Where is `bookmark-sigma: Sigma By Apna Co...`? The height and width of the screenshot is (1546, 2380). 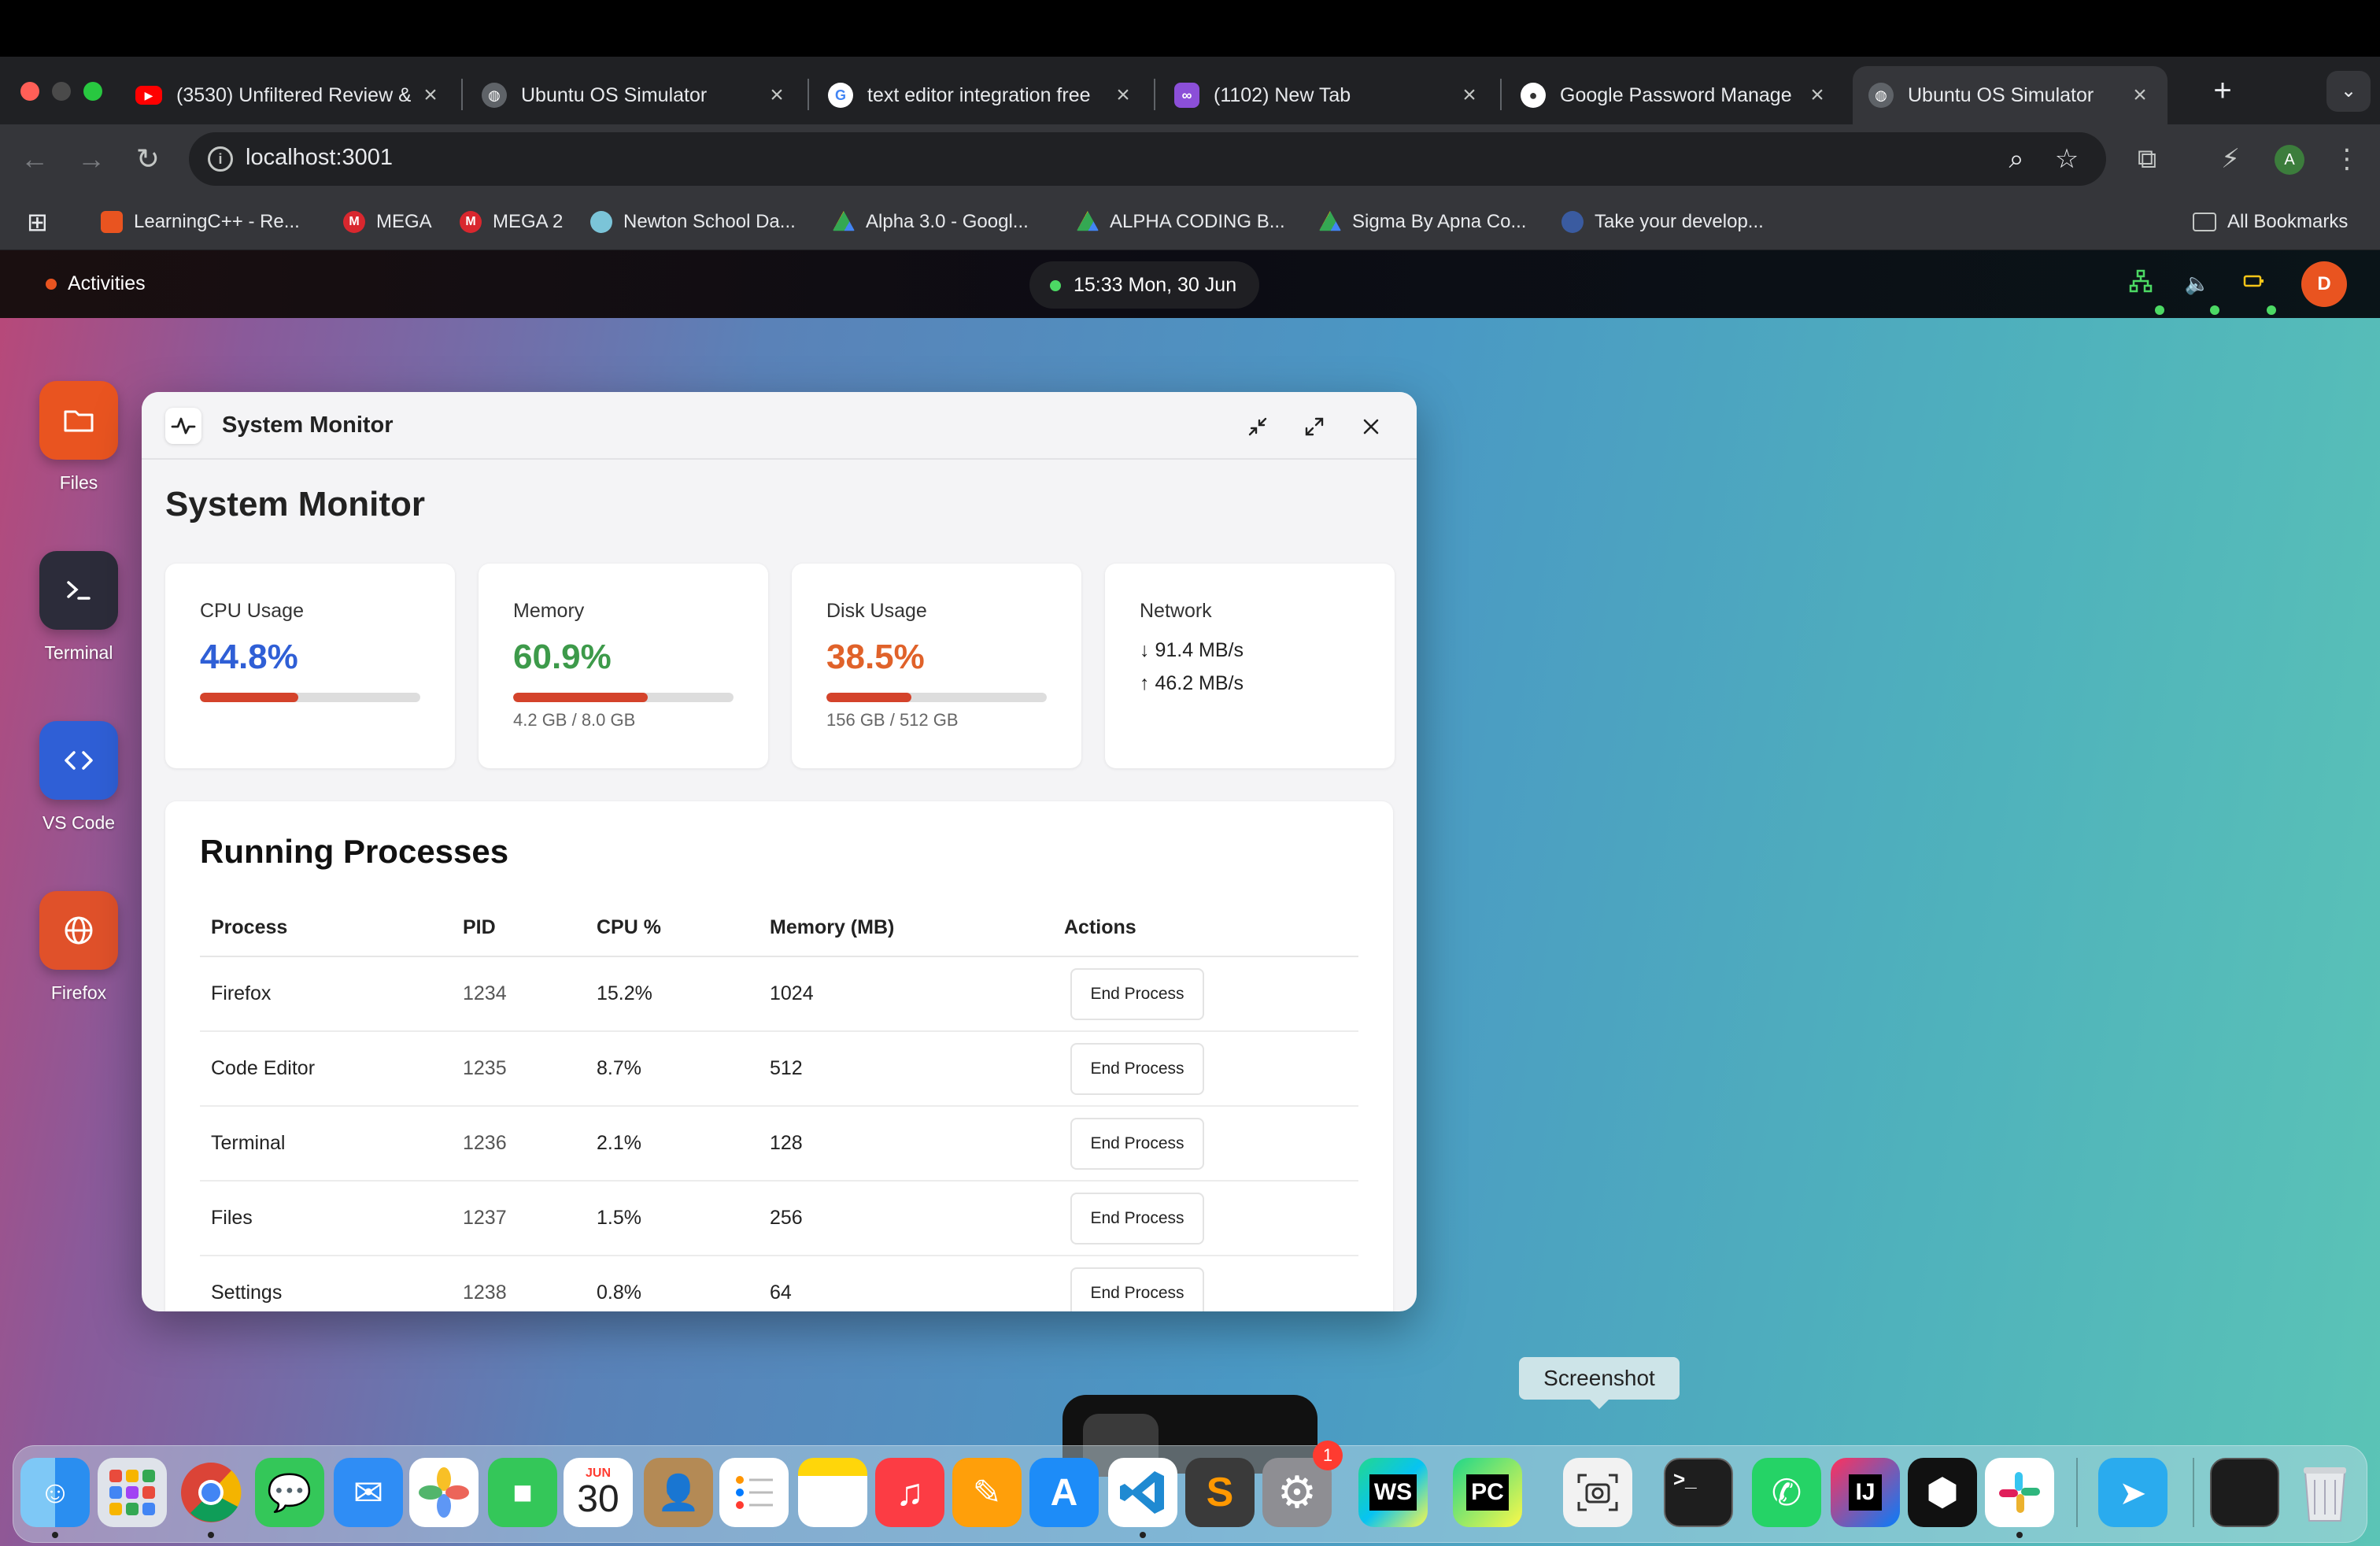 bookmark-sigma: Sigma By Apna Co... is located at coordinates (1422, 222).